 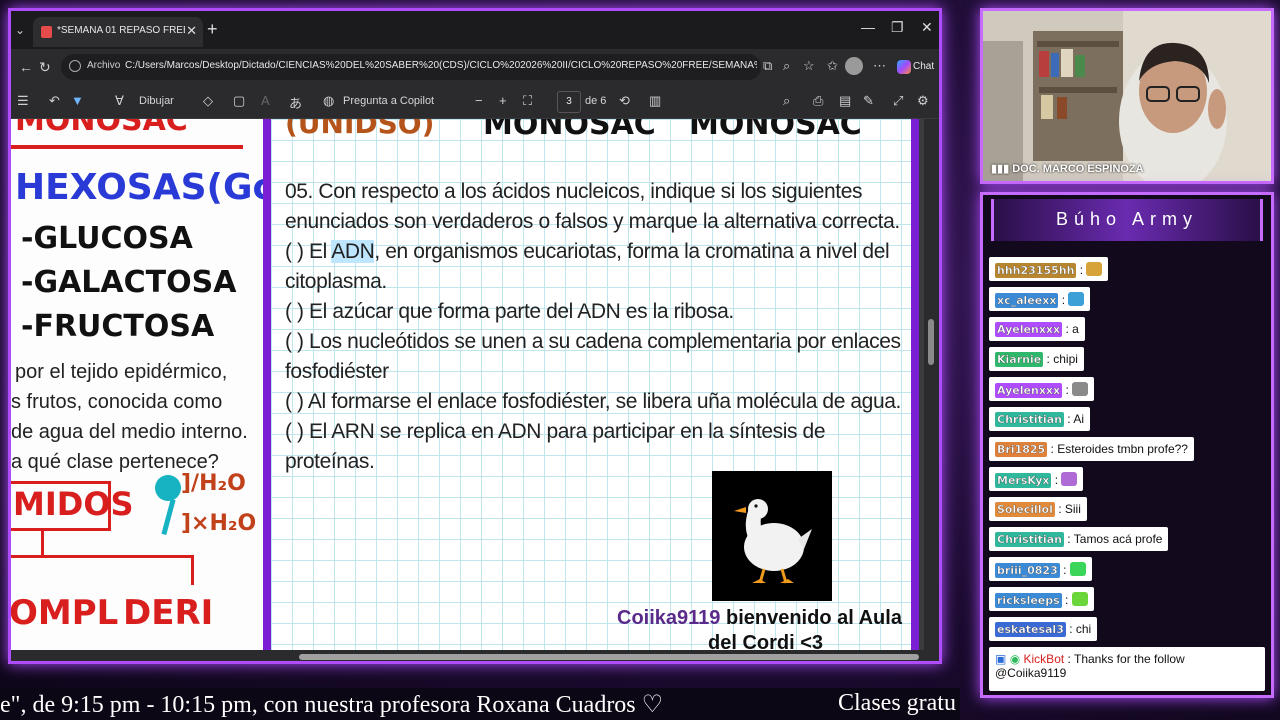 What do you see at coordinates (77, 100) in the screenshot?
I see `highlight-icon: ▼` at bounding box center [77, 100].